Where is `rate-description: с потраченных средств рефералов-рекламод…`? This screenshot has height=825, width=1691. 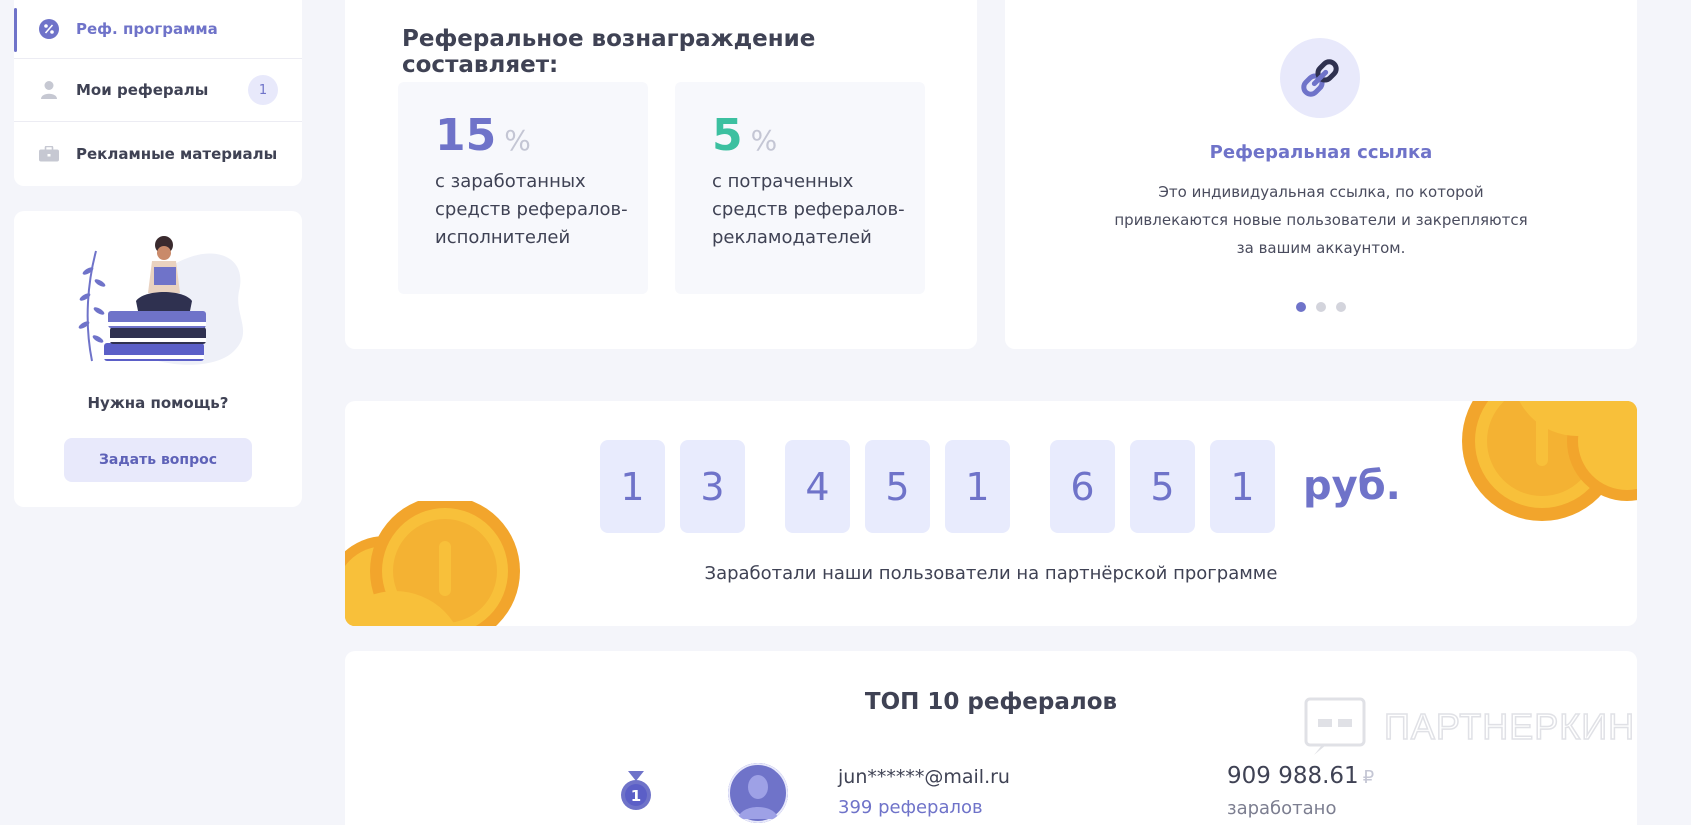
rate-description: с потраченных средств рефералов-рекламод… is located at coordinates (808, 209).